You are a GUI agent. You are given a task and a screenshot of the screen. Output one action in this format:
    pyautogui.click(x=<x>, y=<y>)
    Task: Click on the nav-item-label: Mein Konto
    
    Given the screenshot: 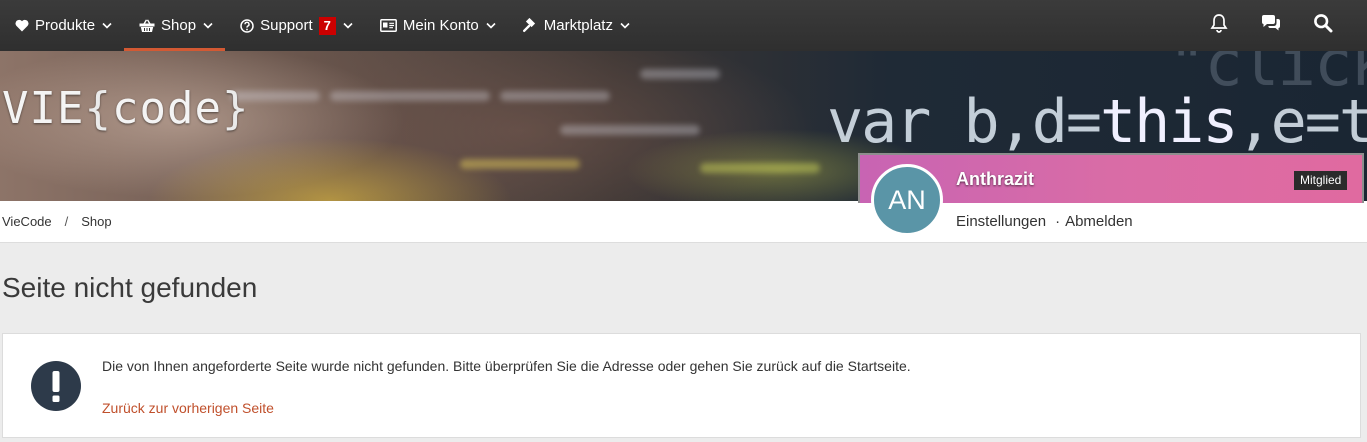 What is the action you would take?
    pyautogui.click(x=440, y=25)
    